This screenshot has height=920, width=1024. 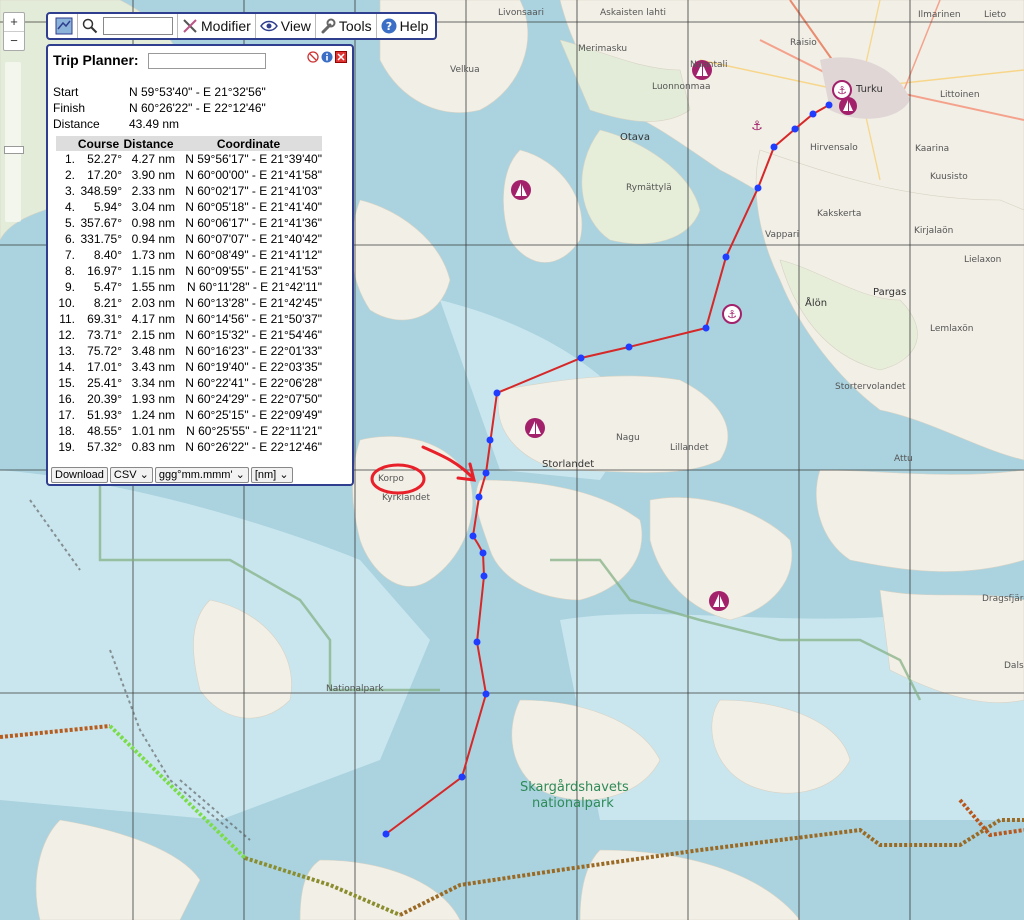 I want to click on table-row: 10. 8.21° 2.03 nm N 60°13'28" - E 21°42'45", so click(x=189, y=303).